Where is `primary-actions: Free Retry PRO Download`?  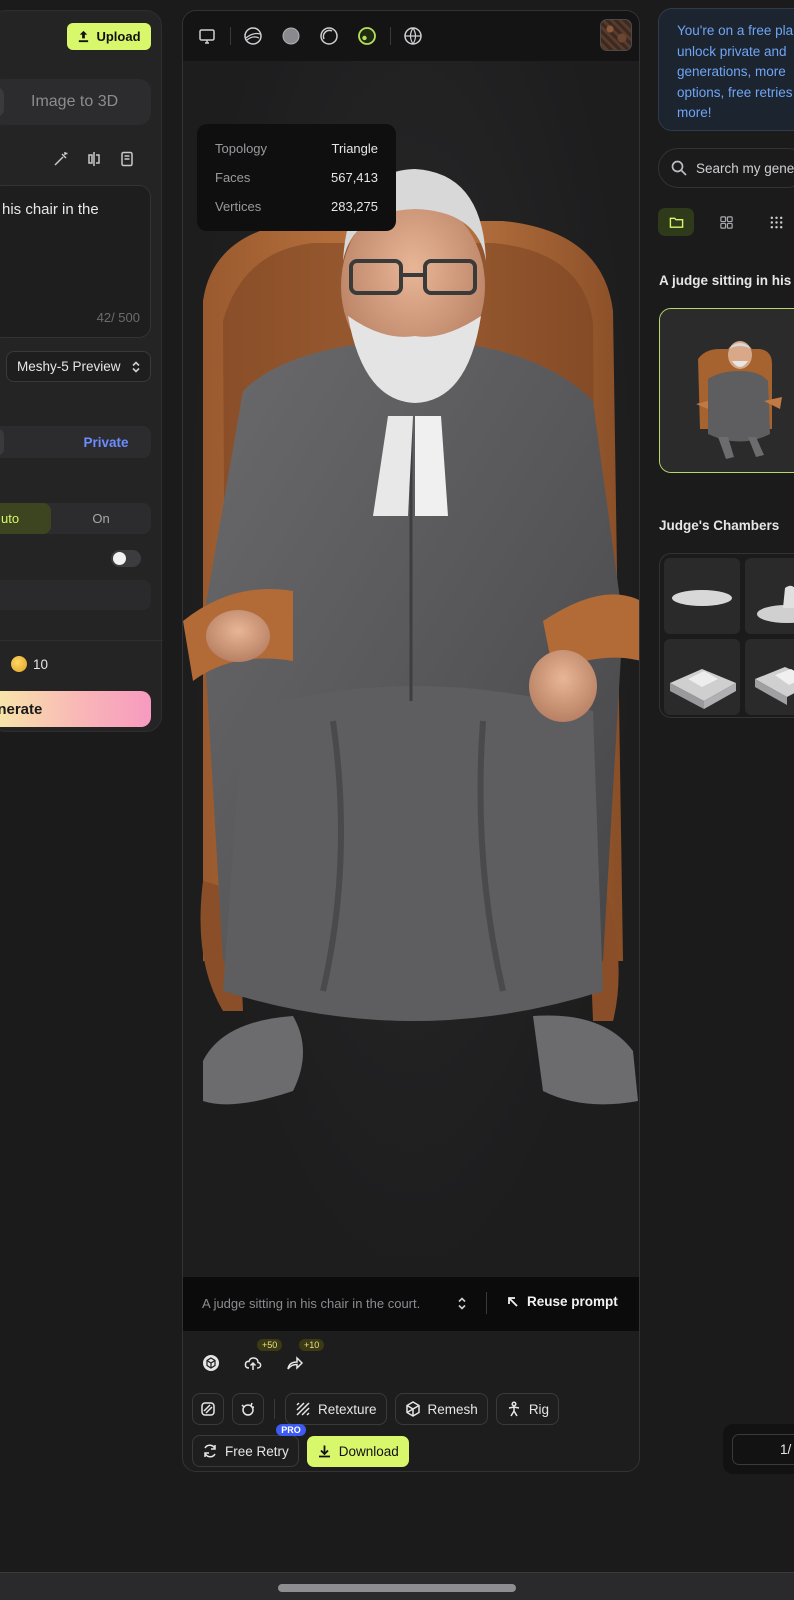
primary-actions: Free Retry PRO Download is located at coordinates (300, 1445).